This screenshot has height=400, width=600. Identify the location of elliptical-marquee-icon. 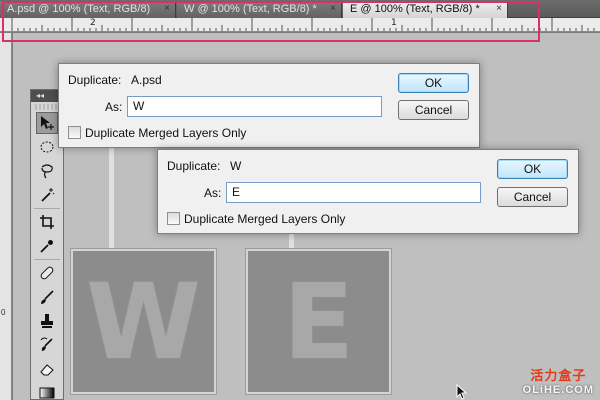
(47, 147).